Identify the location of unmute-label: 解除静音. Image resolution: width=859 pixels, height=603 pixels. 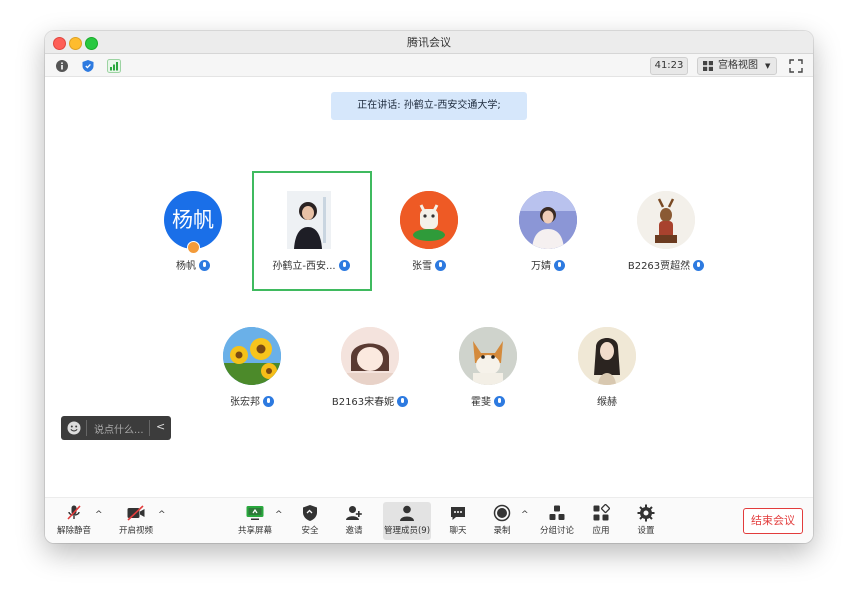
(74, 531).